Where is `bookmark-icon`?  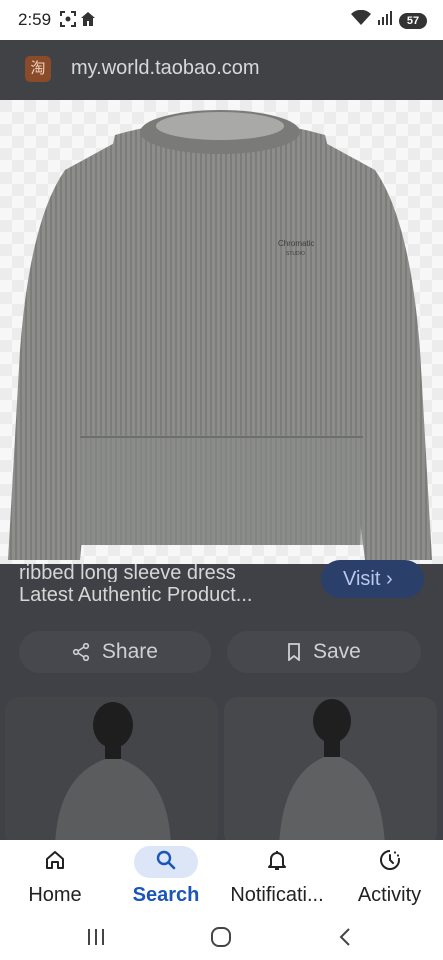 bookmark-icon is located at coordinates (300, 651).